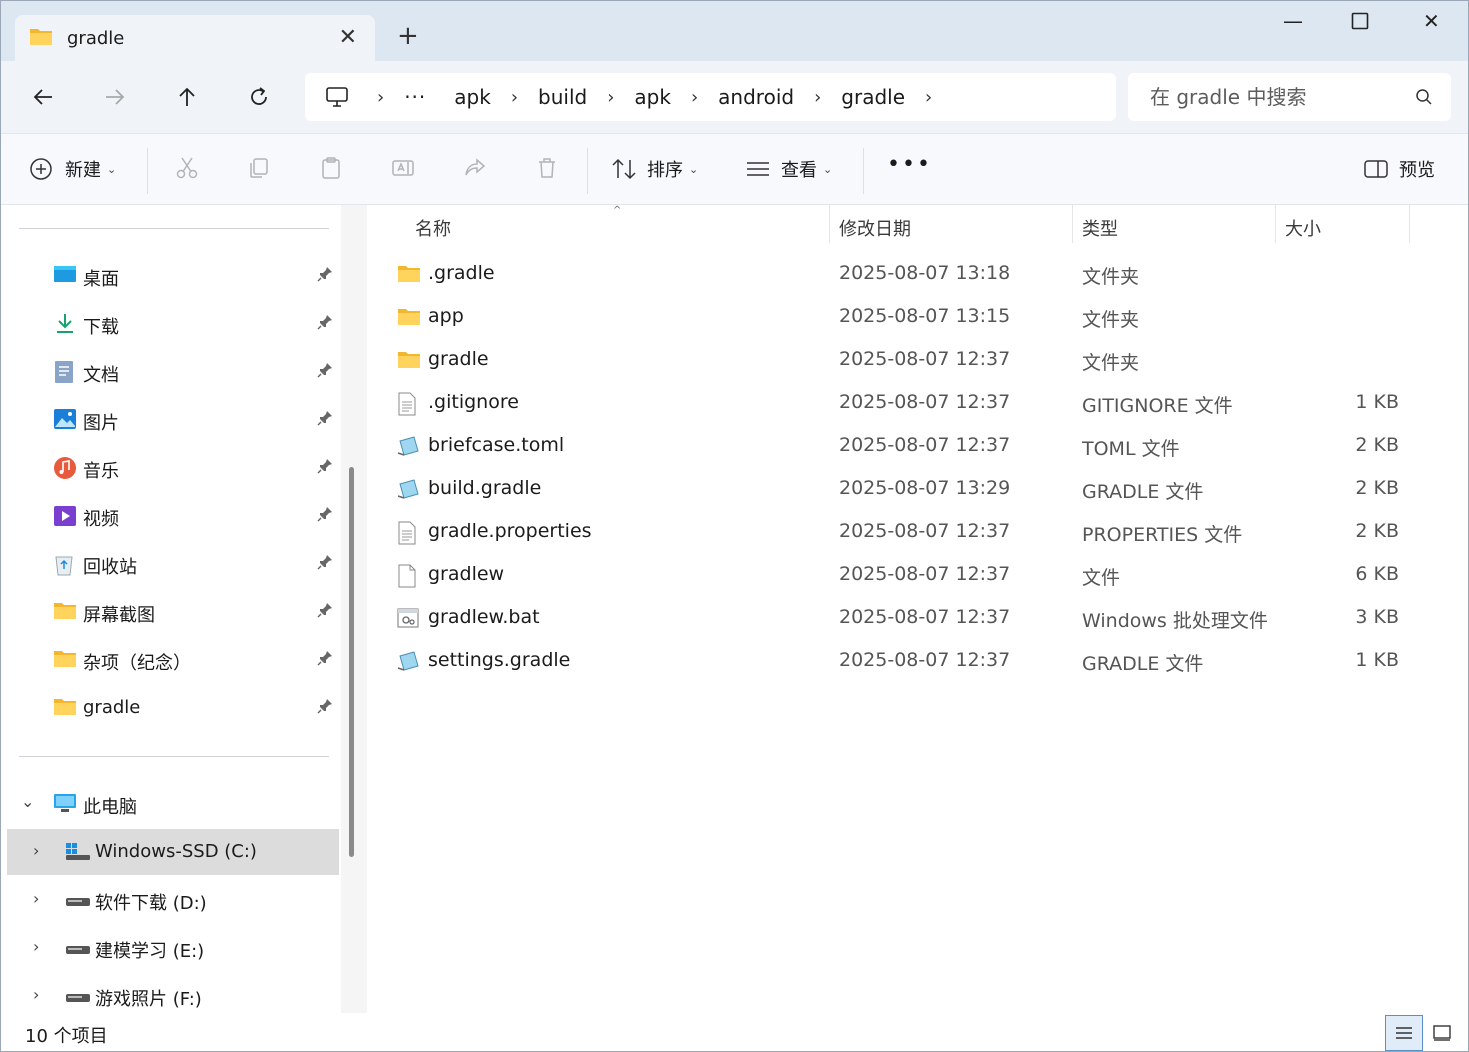 The width and height of the screenshot is (1469, 1052). What do you see at coordinates (170, 420) in the screenshot?
I see `sidebar-item-quick-access: 图片` at bounding box center [170, 420].